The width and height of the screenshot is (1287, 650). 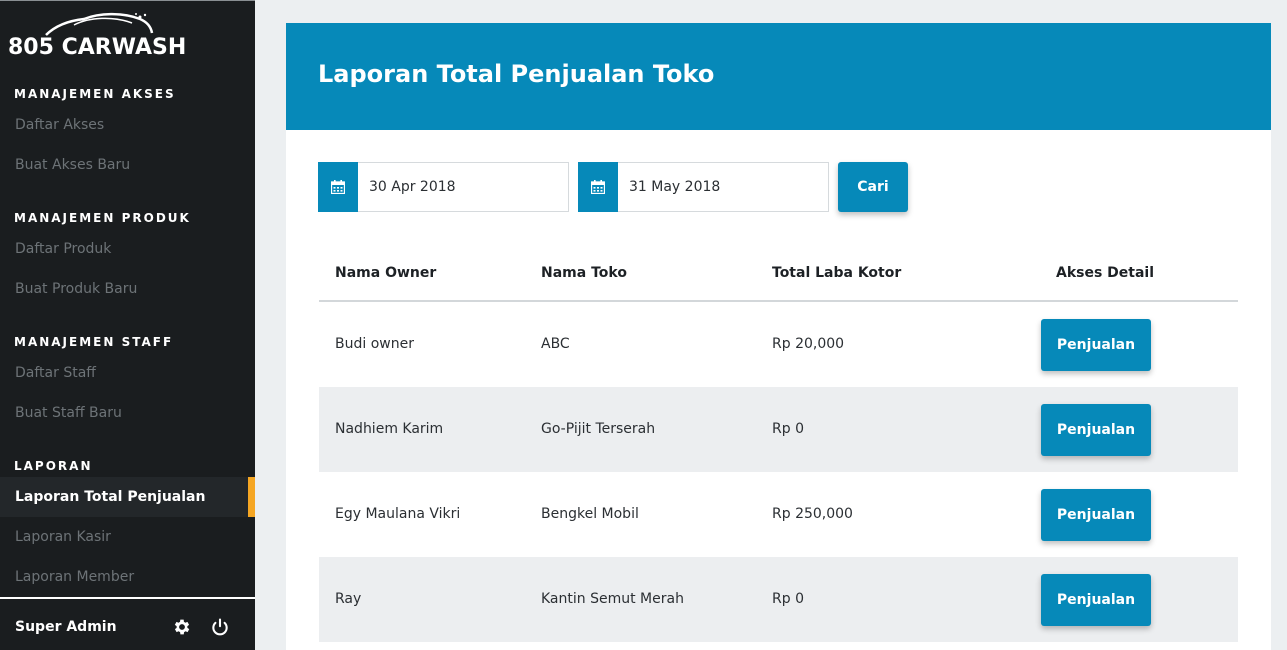 I want to click on owner-cell: Budi owner, so click(x=374, y=344).